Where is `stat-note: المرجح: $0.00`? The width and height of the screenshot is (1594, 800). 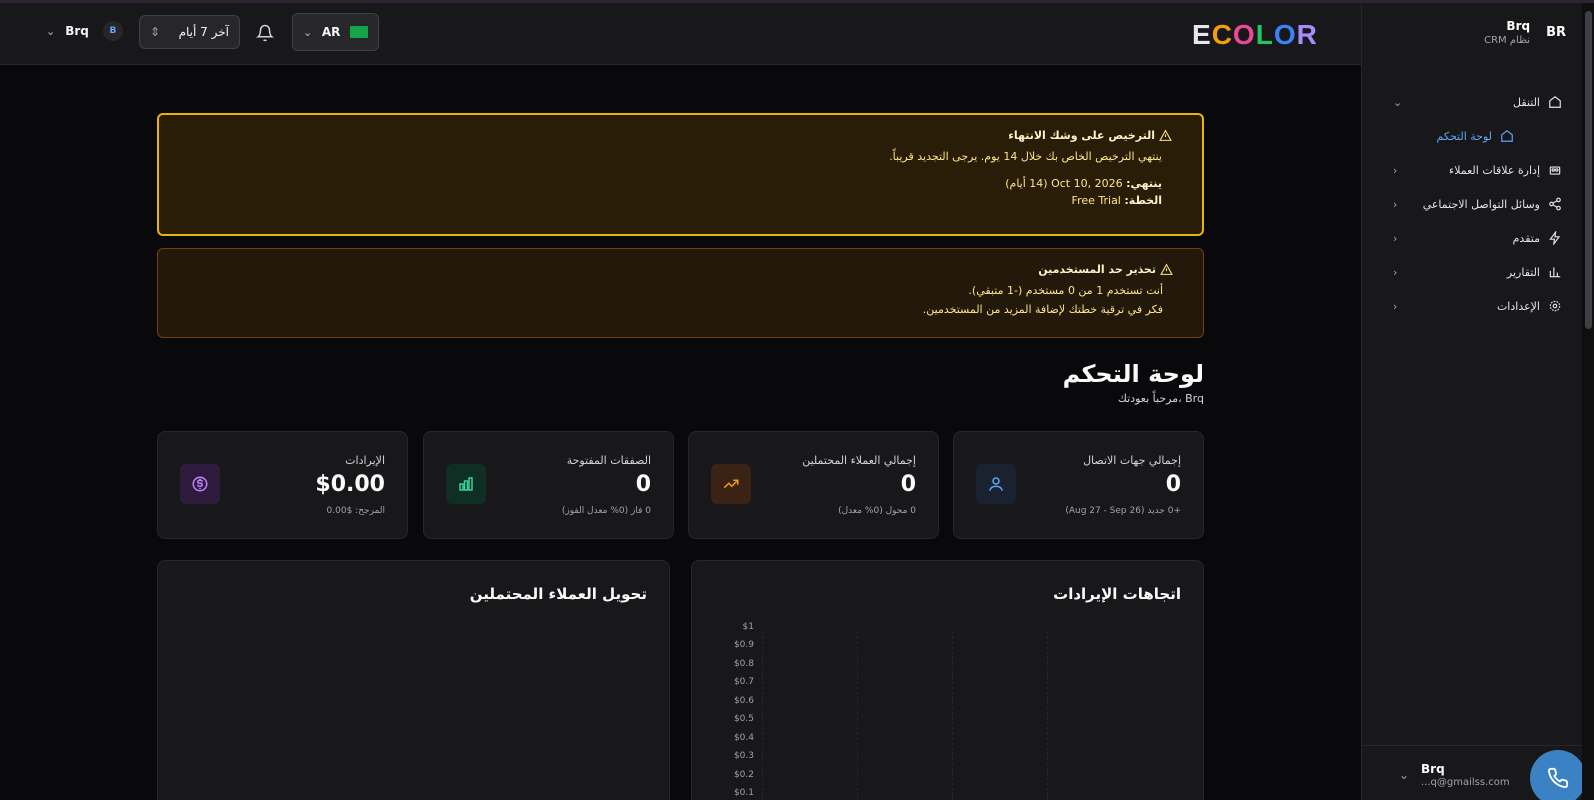 stat-note: المرجح: $0.00 is located at coordinates (355, 511).